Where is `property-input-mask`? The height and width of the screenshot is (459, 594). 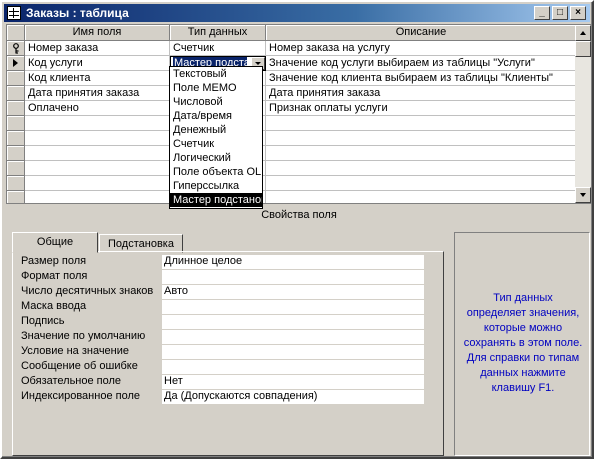
property-input-mask is located at coordinates (293, 307).